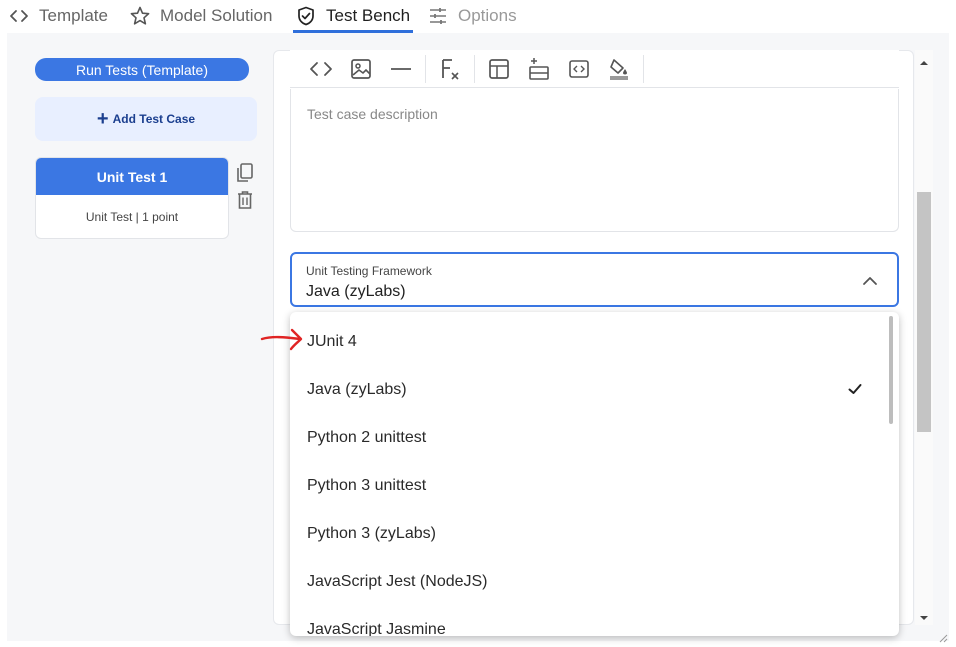  I want to click on editor-toolbar, so click(594, 69).